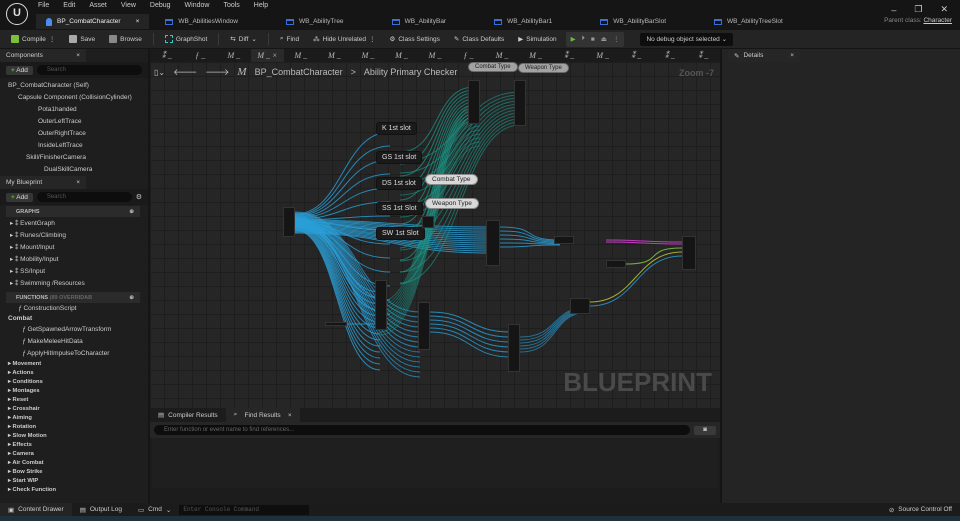 Image resolution: width=960 pixels, height=521 pixels. I want to click on category-item: ▸ Conditions, so click(74, 382).